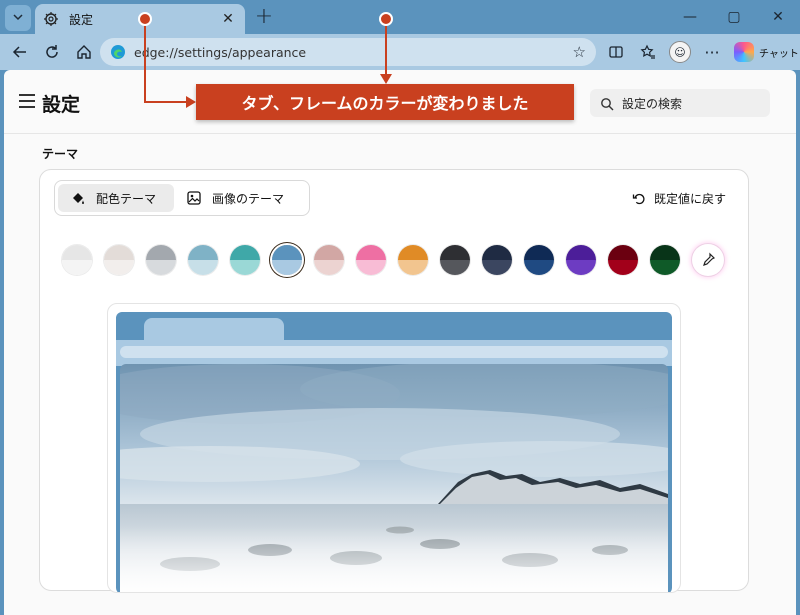 This screenshot has height=615, width=800. Describe the element at coordinates (779, 54) in the screenshot. I see `copilot-label: チャット` at that location.